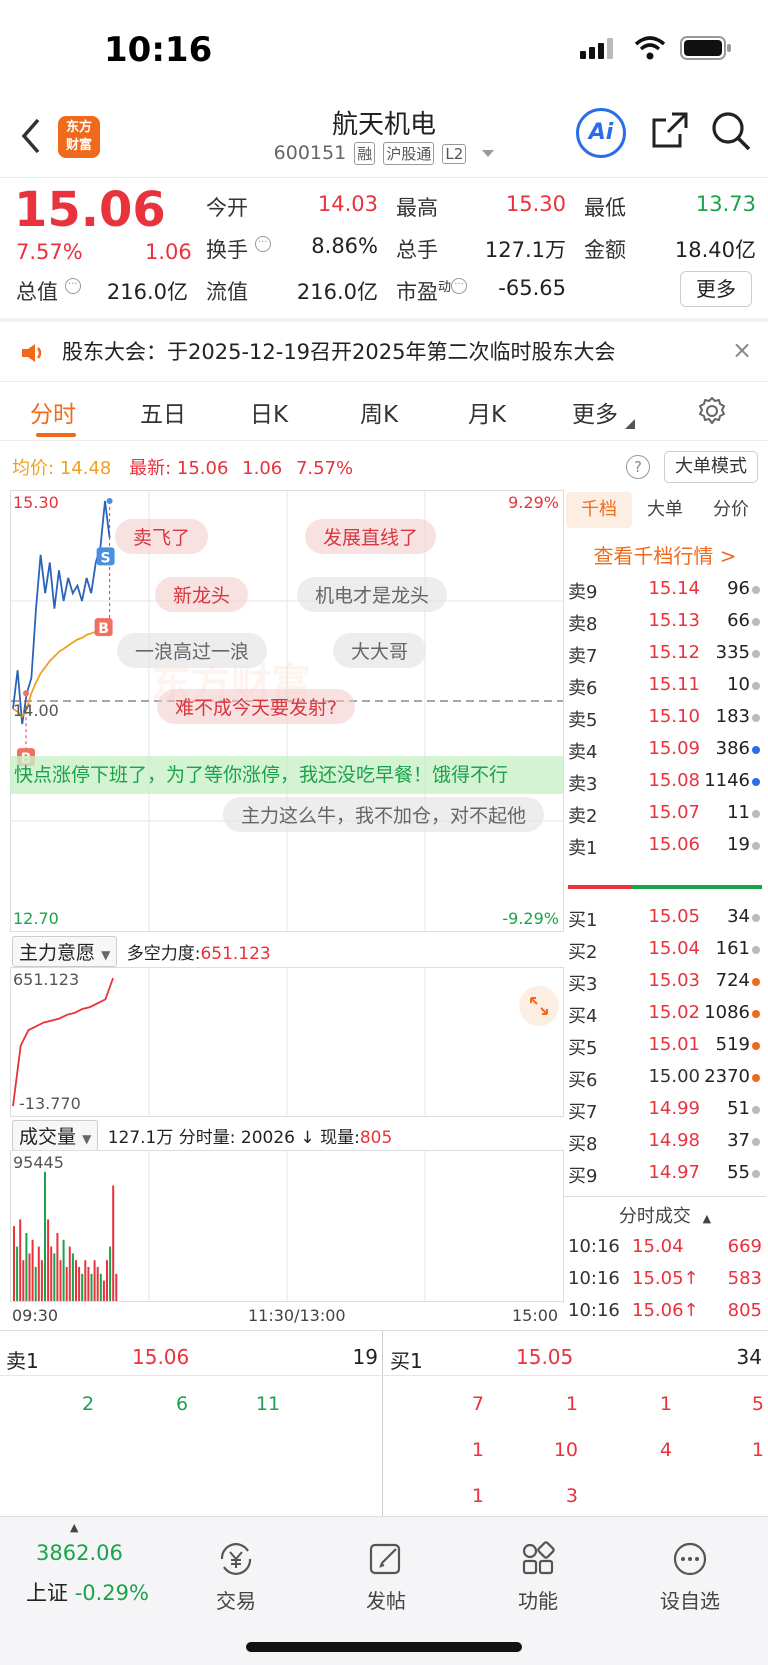  Describe the element at coordinates (638, 467) in the screenshot. I see `help-icon: ?` at that location.